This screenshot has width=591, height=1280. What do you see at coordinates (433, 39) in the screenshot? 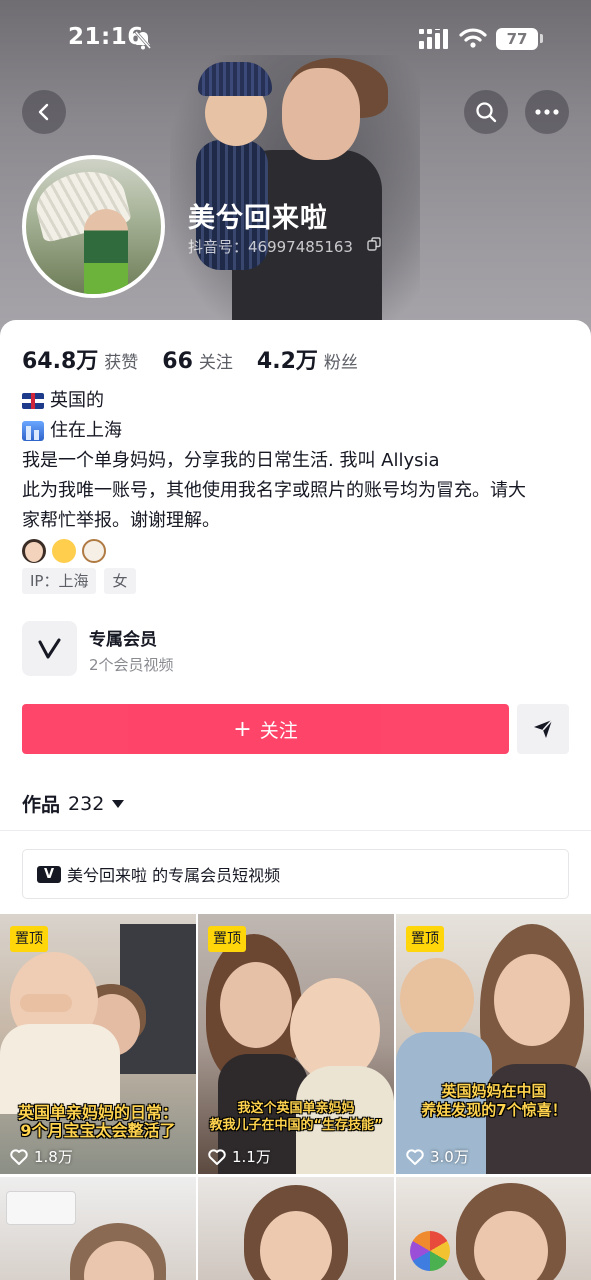
I see `signal-icon` at bounding box center [433, 39].